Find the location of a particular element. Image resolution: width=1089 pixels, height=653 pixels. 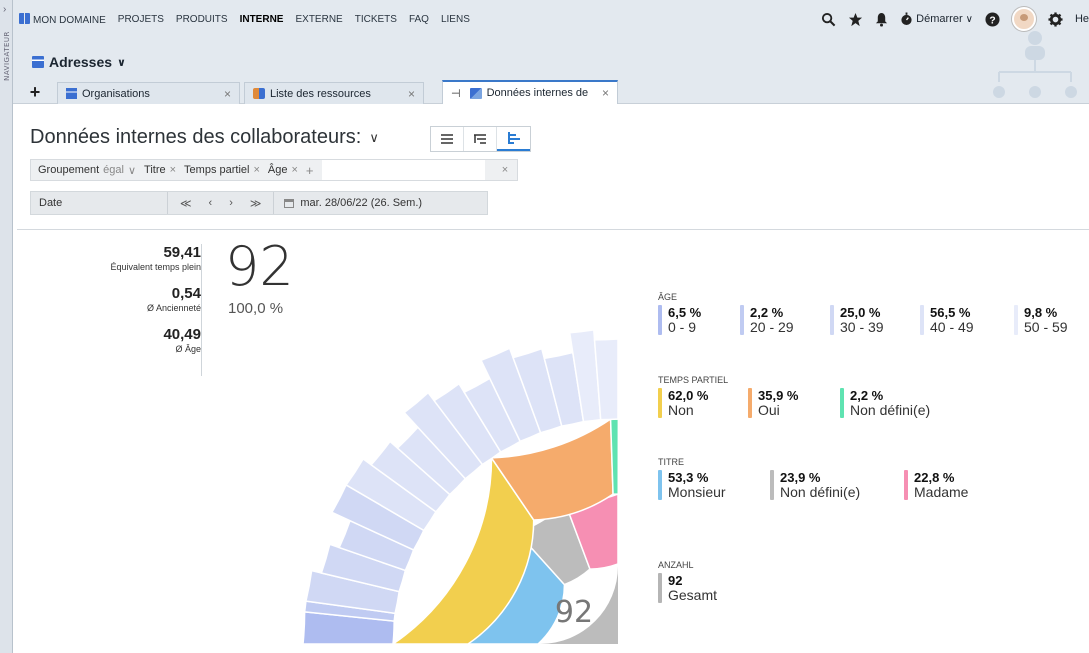

list-view-button is located at coordinates (447, 139).